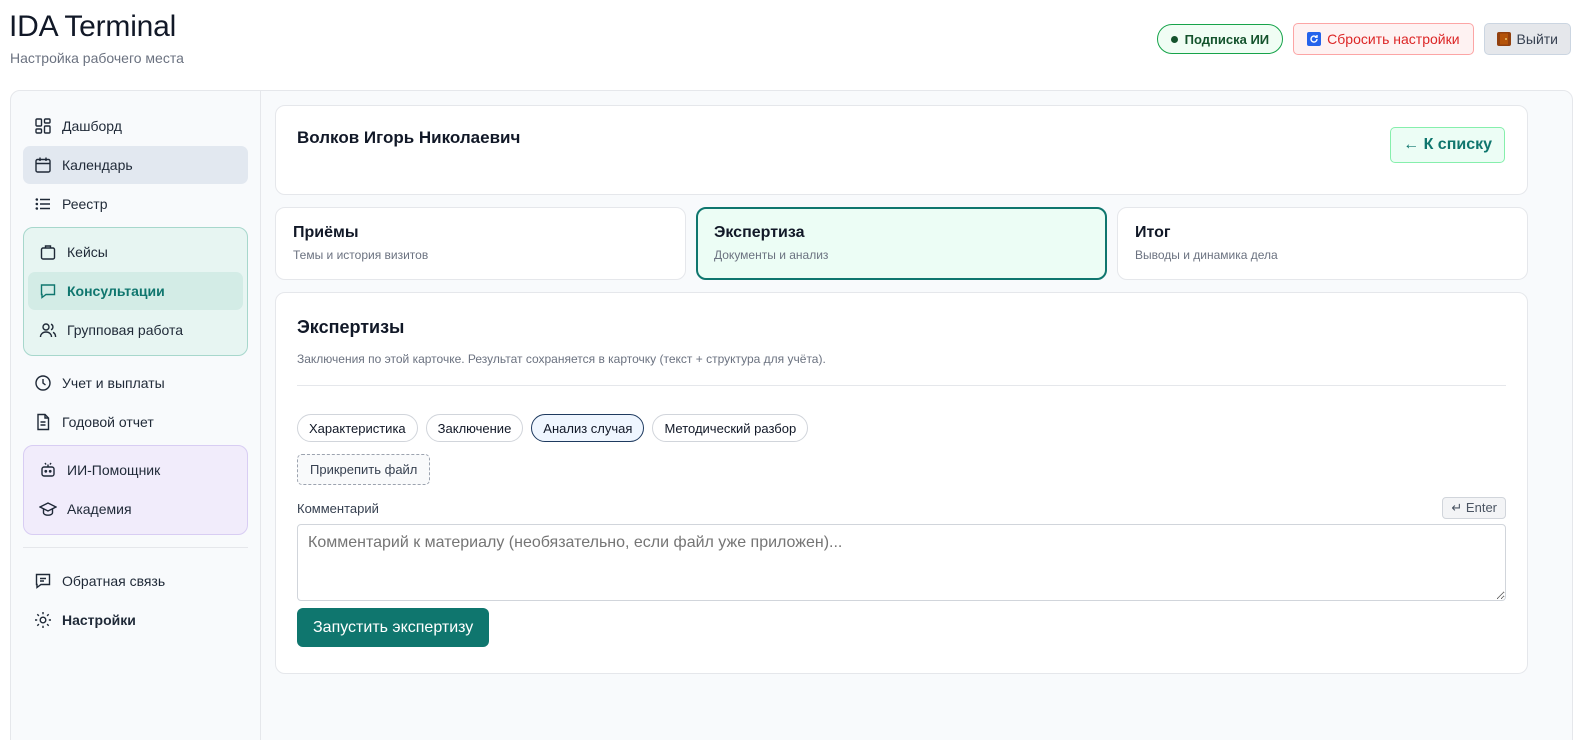 The image size is (1595, 740). I want to click on sidebar-item-label: ИИ-Помощник, so click(114, 470).